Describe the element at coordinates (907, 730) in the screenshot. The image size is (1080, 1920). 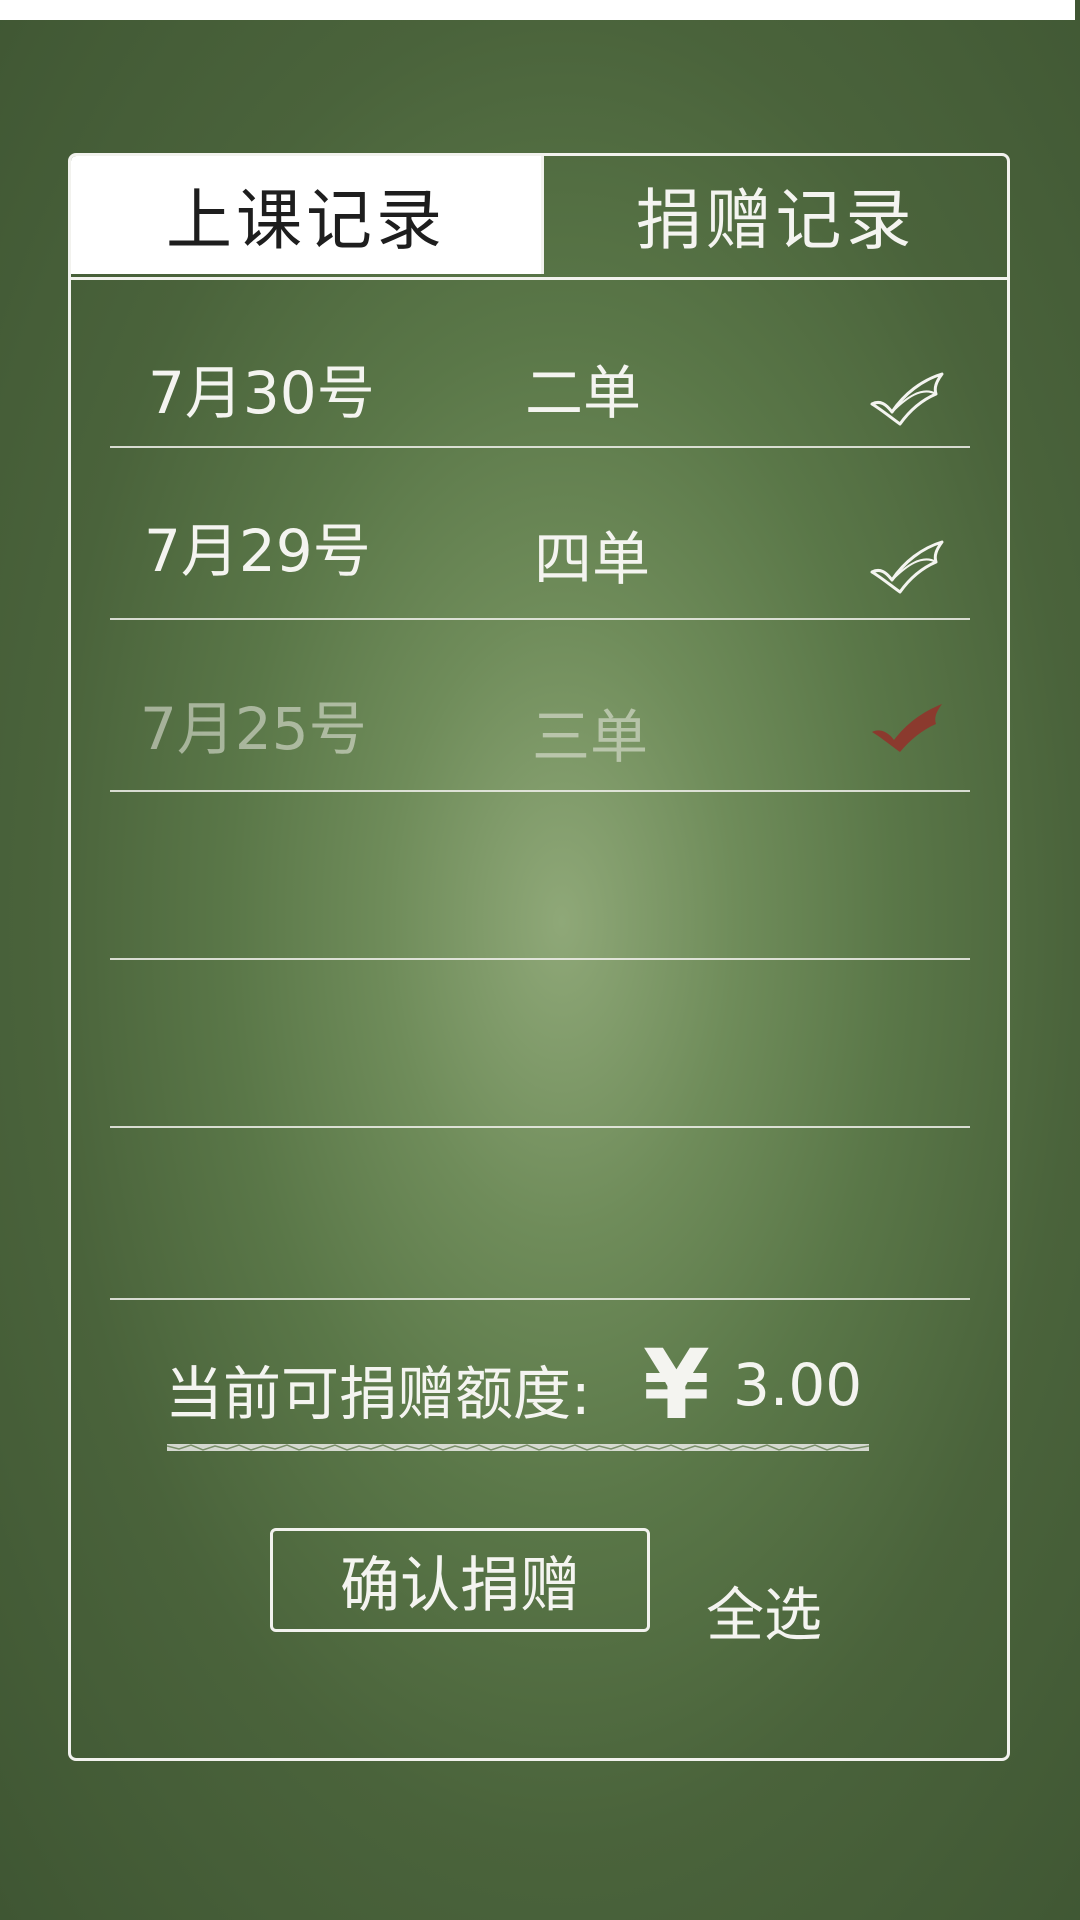
I see `check-filled-icon` at that location.